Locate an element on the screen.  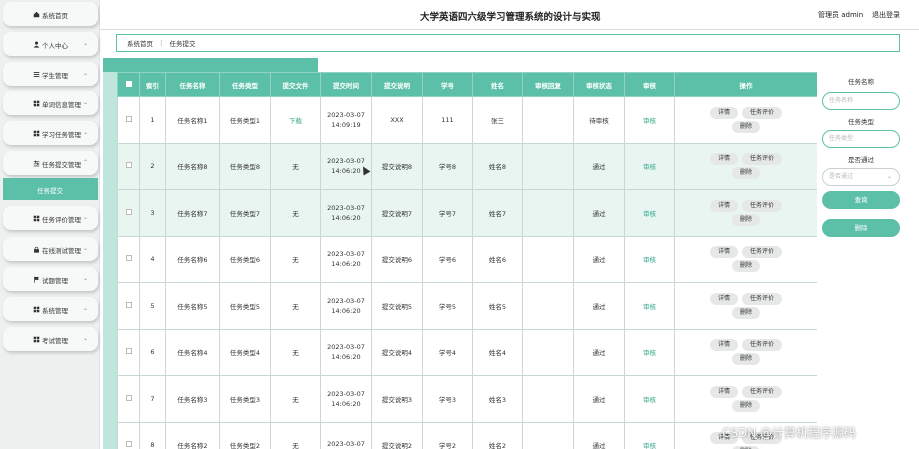
sidebar-item-8: 任务评价管理 ⌄ is located at coordinates (50, 218).